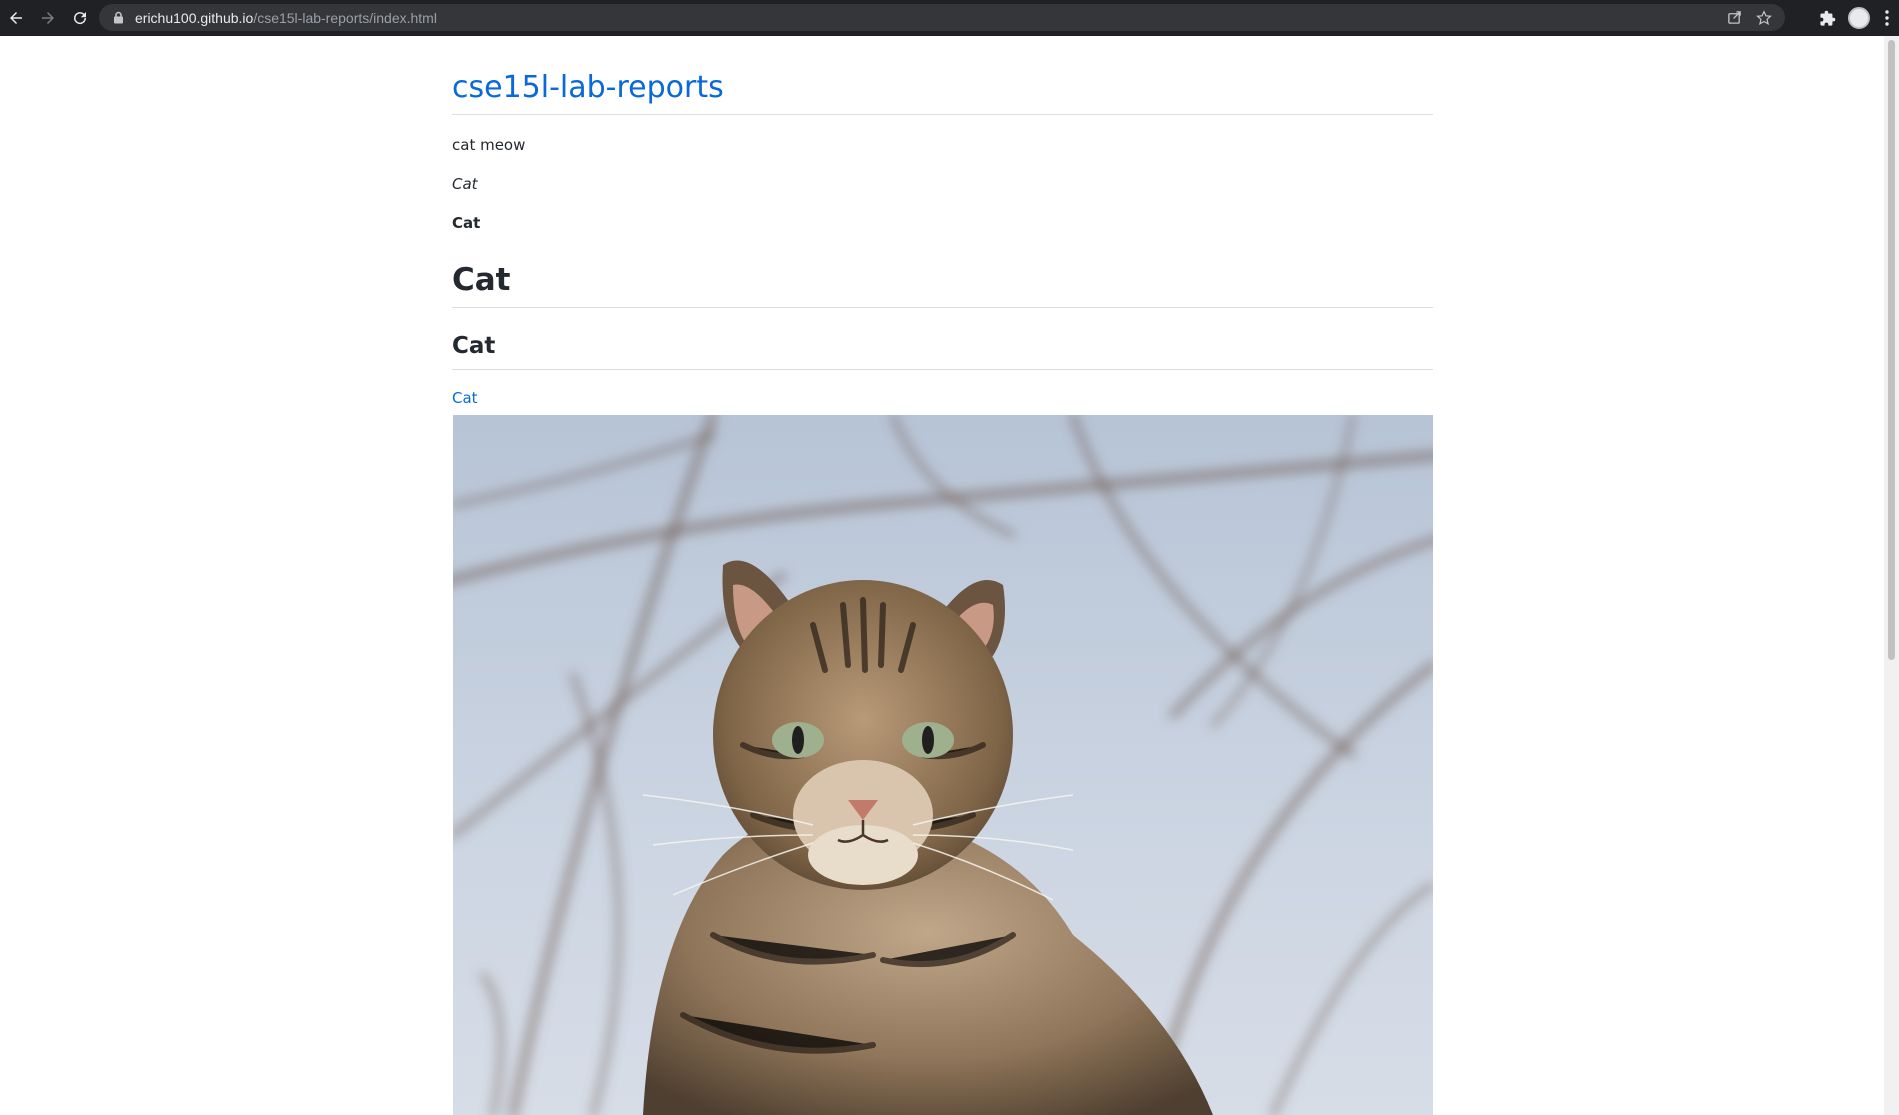 The width and height of the screenshot is (1899, 1115). Describe the element at coordinates (942, 285) in the screenshot. I see `heading-1: Cat` at that location.